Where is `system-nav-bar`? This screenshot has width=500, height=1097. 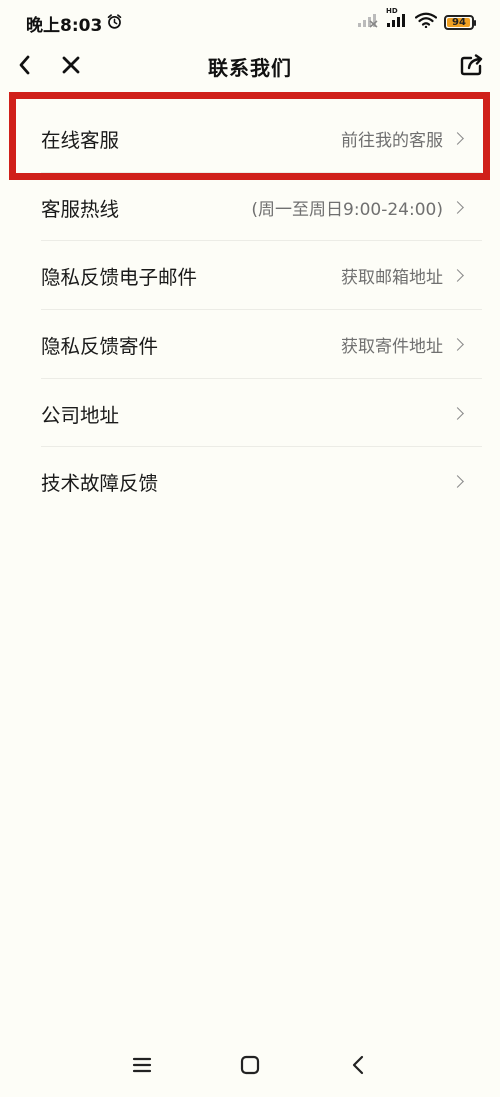
system-nav-bar is located at coordinates (250, 1067).